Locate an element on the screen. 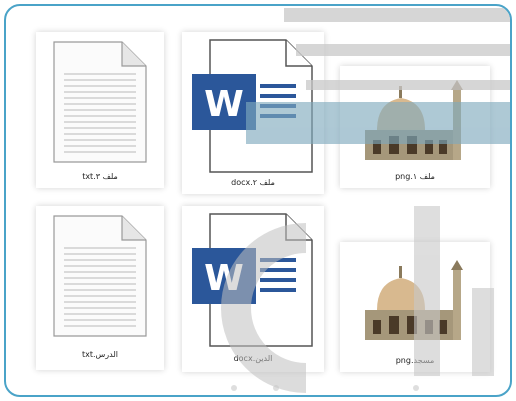  file-name-label: الدين.docx is located at coordinates (253, 358).